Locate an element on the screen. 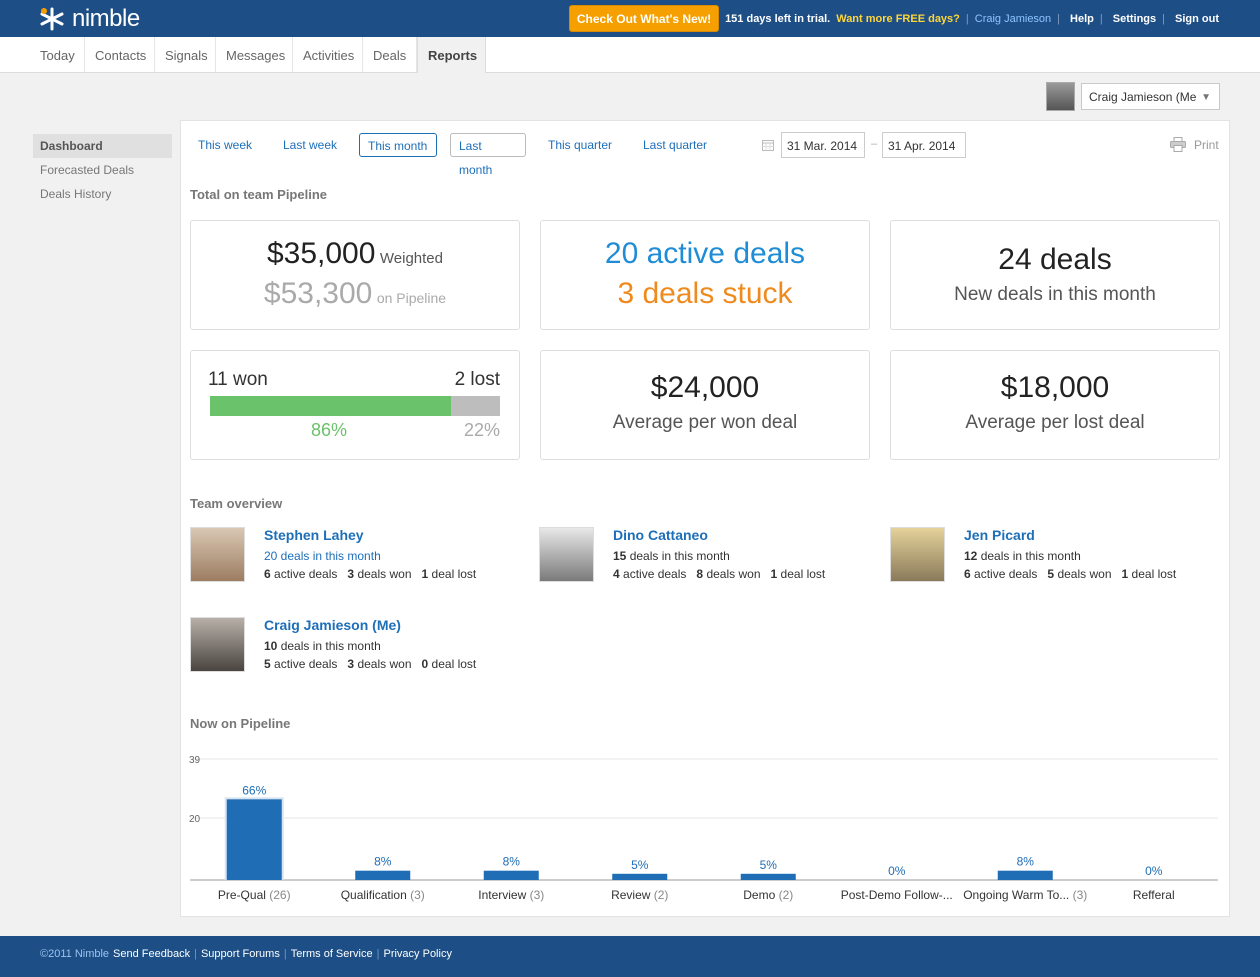 The height and width of the screenshot is (977, 1260). period-last-quarter: Last quarter is located at coordinates (675, 145).